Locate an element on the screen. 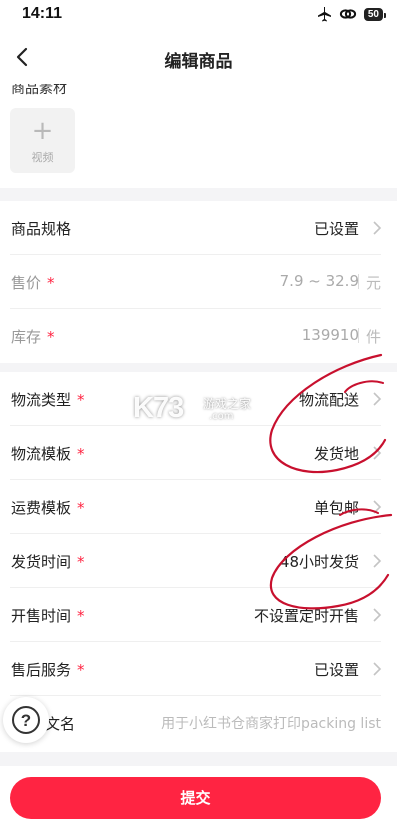  page-title: 编辑商品 is located at coordinates (198, 62).